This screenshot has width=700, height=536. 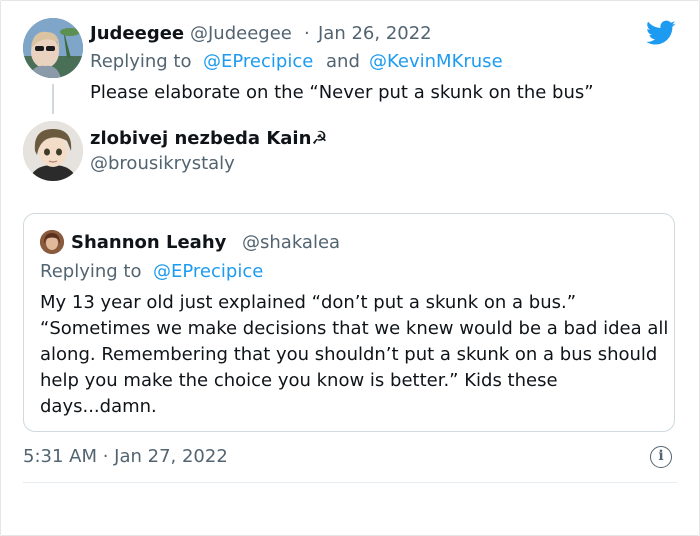 What do you see at coordinates (148, 243) in the screenshot?
I see `quoted-display-name: Shannon Leahy` at bounding box center [148, 243].